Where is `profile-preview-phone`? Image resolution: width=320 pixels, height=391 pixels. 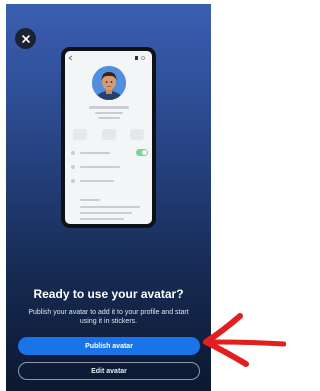
profile-preview-phone is located at coordinates (108, 137).